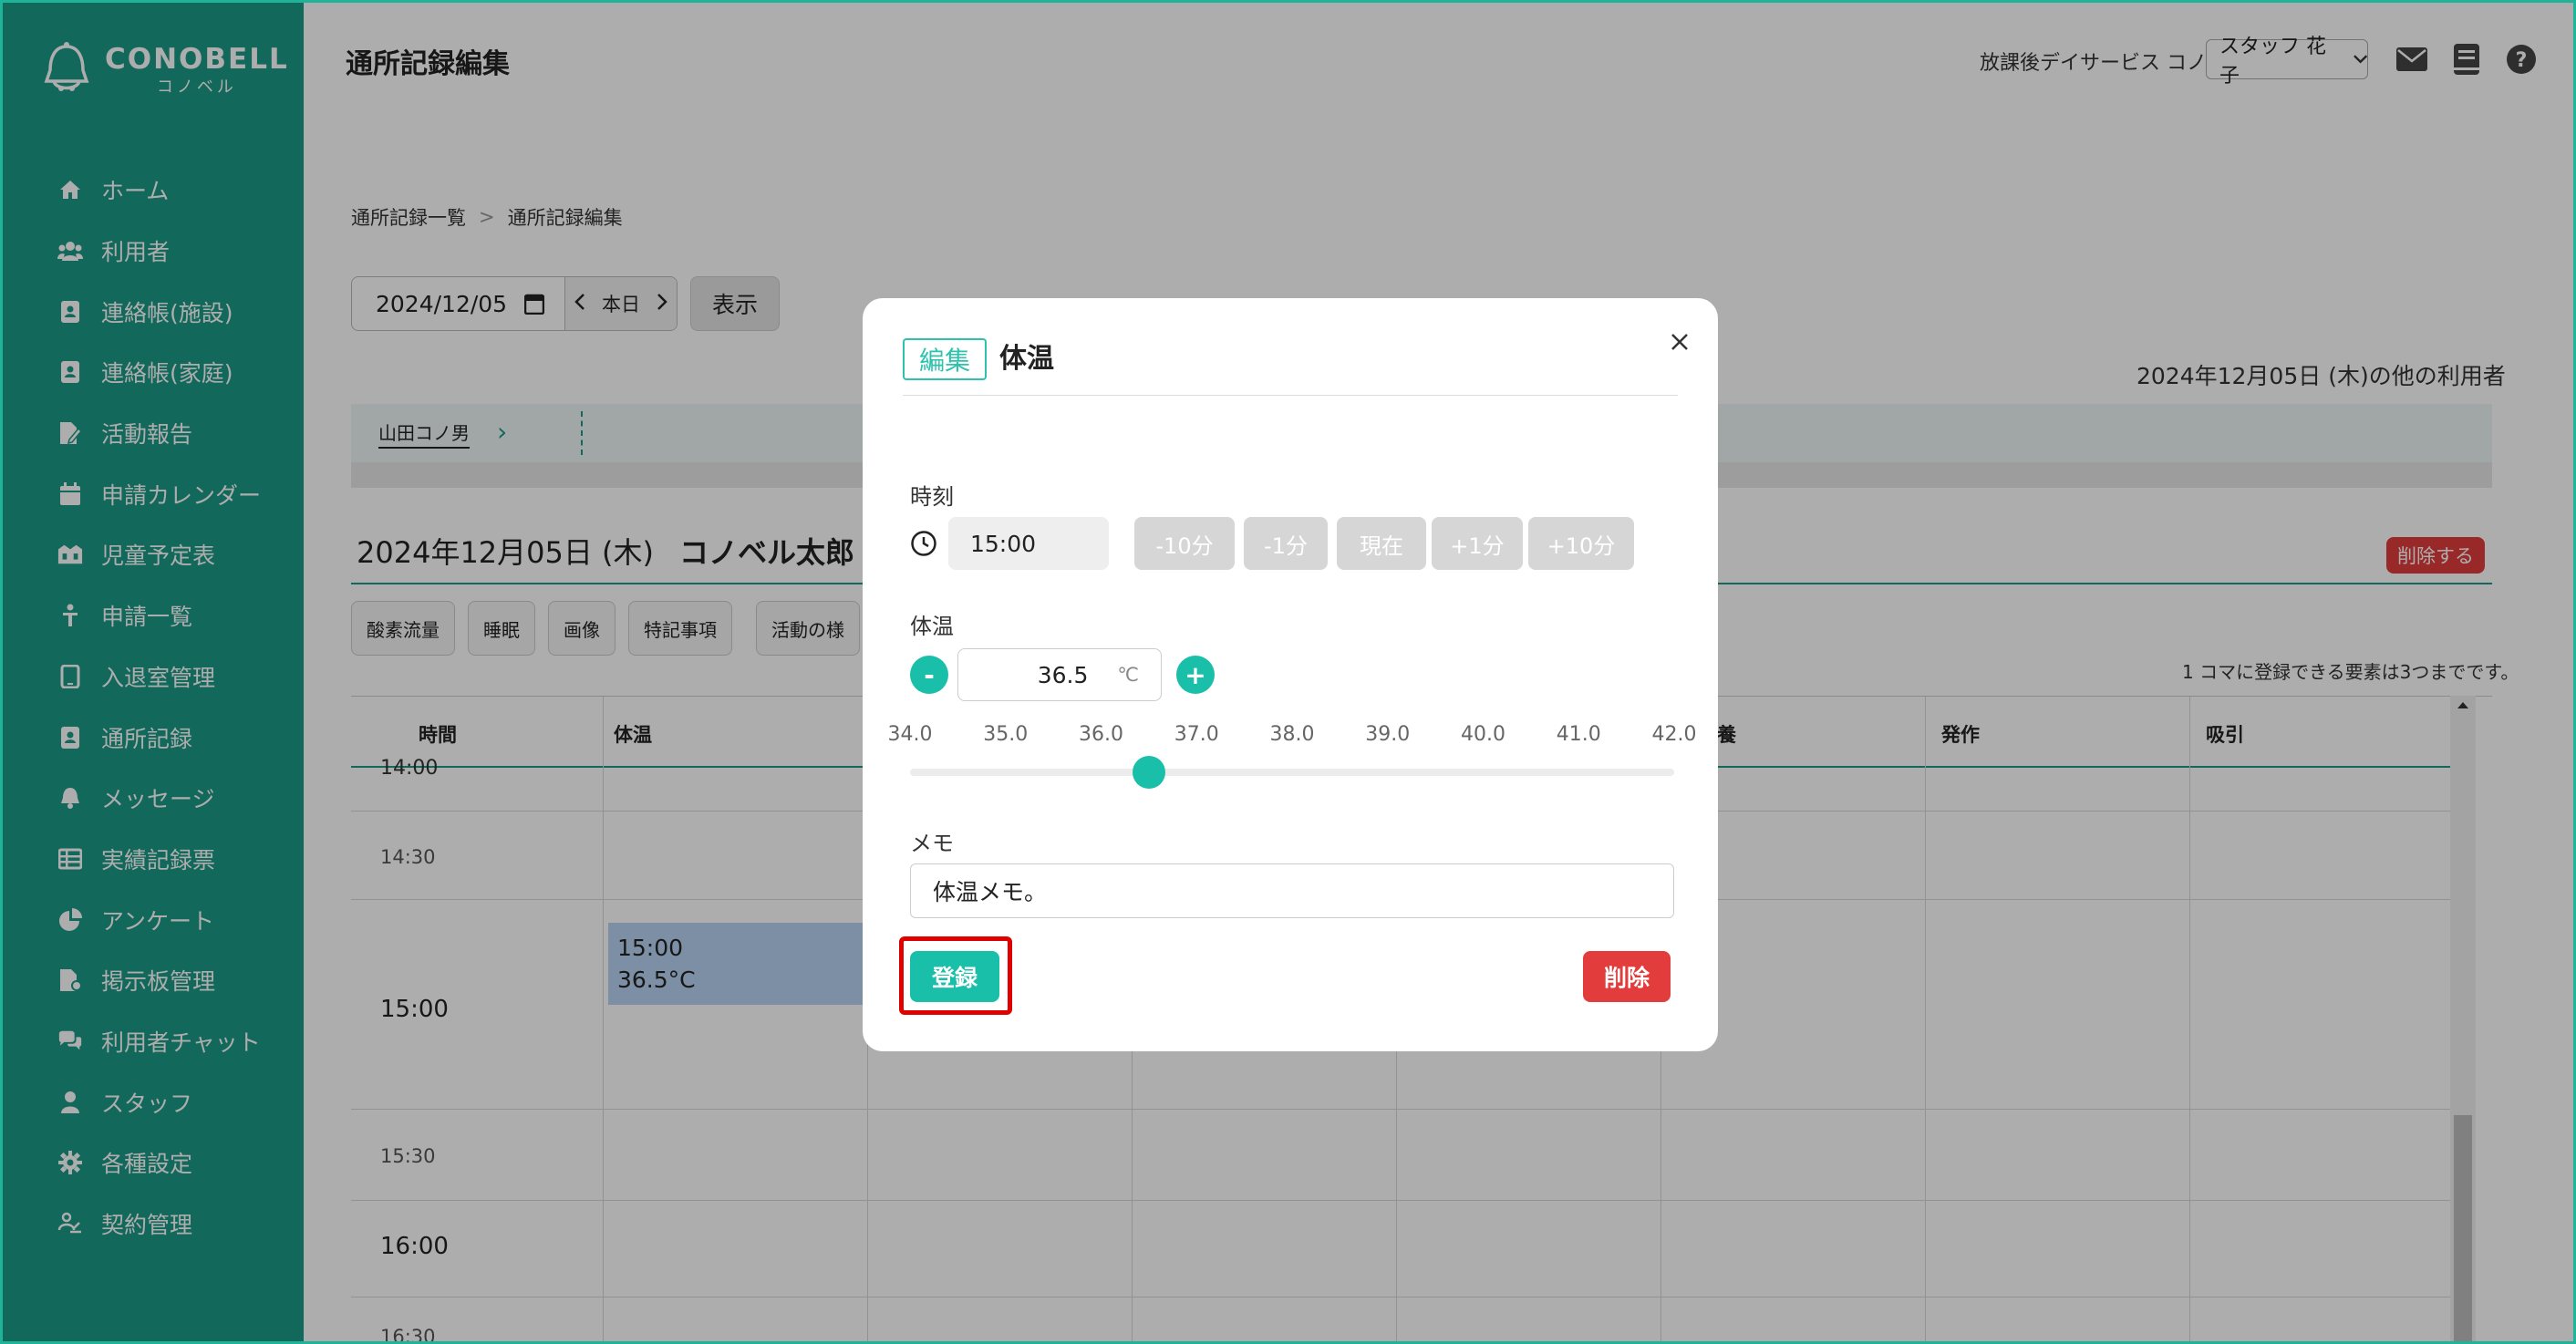 The width and height of the screenshot is (2576, 1344). I want to click on increase-temp-button: +, so click(1195, 675).